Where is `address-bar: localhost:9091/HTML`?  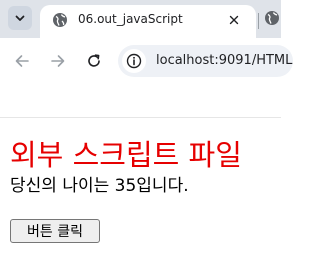
address-bar: localhost:9091/HTML is located at coordinates (205, 61).